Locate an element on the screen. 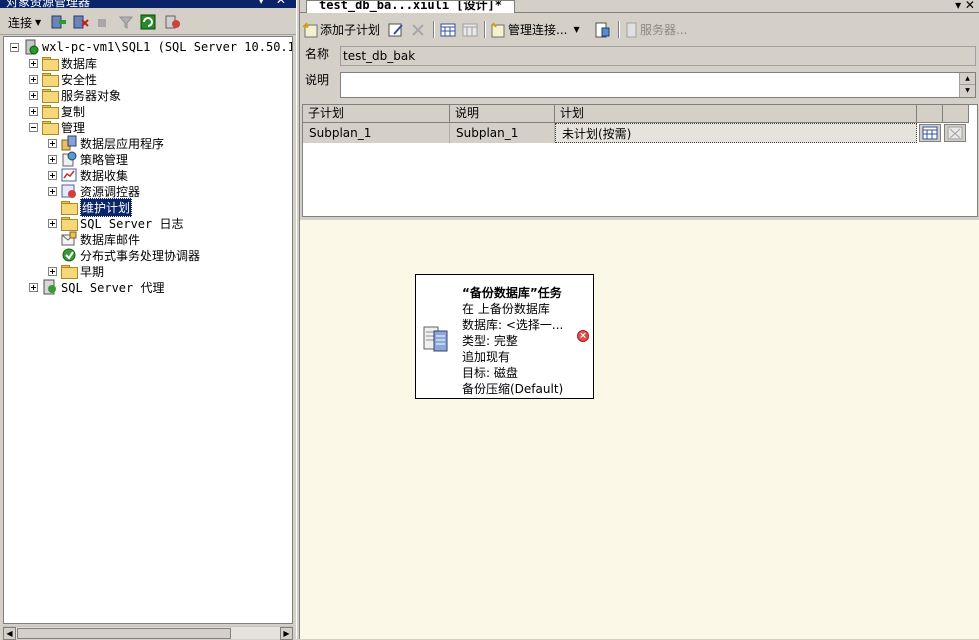  backup-task-icon is located at coordinates (435, 339).